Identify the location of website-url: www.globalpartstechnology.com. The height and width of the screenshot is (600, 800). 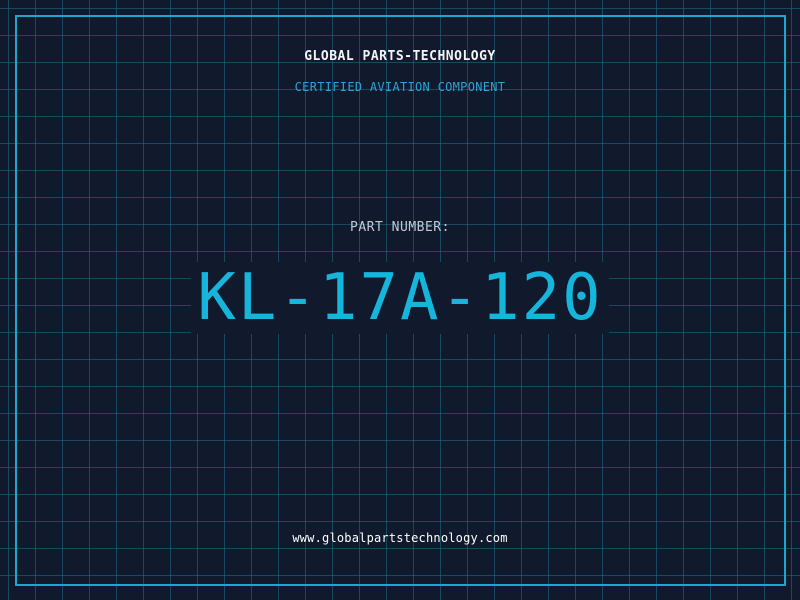
(400, 538).